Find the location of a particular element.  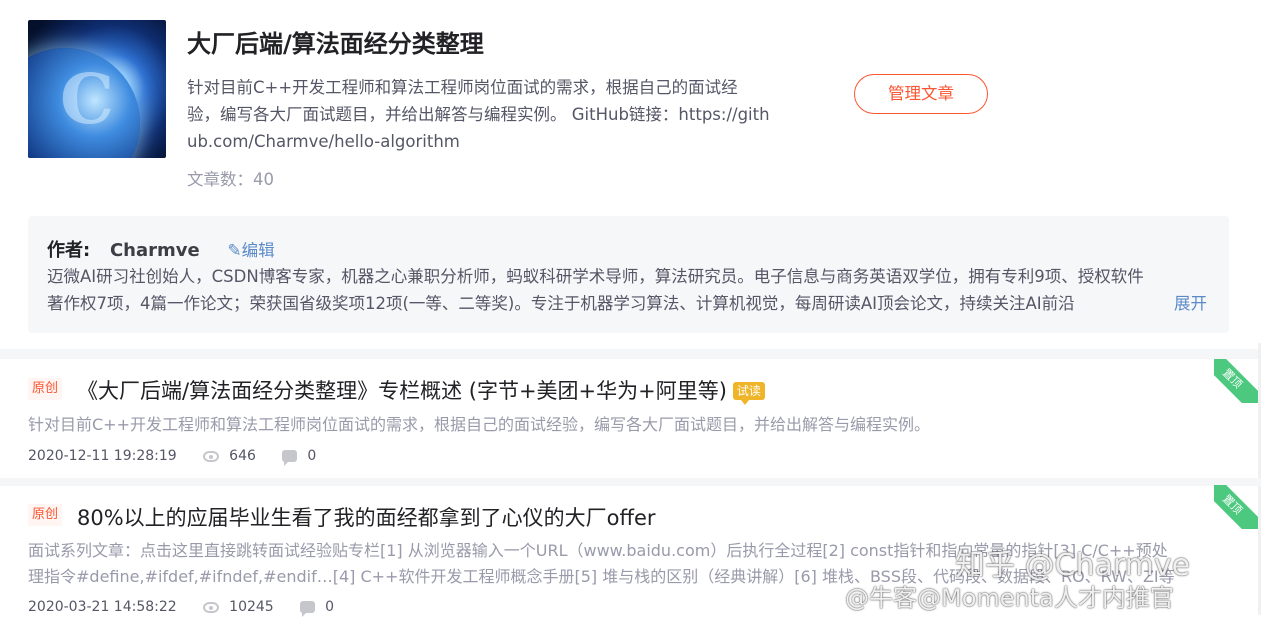

column-cover-image: C is located at coordinates (97, 89).